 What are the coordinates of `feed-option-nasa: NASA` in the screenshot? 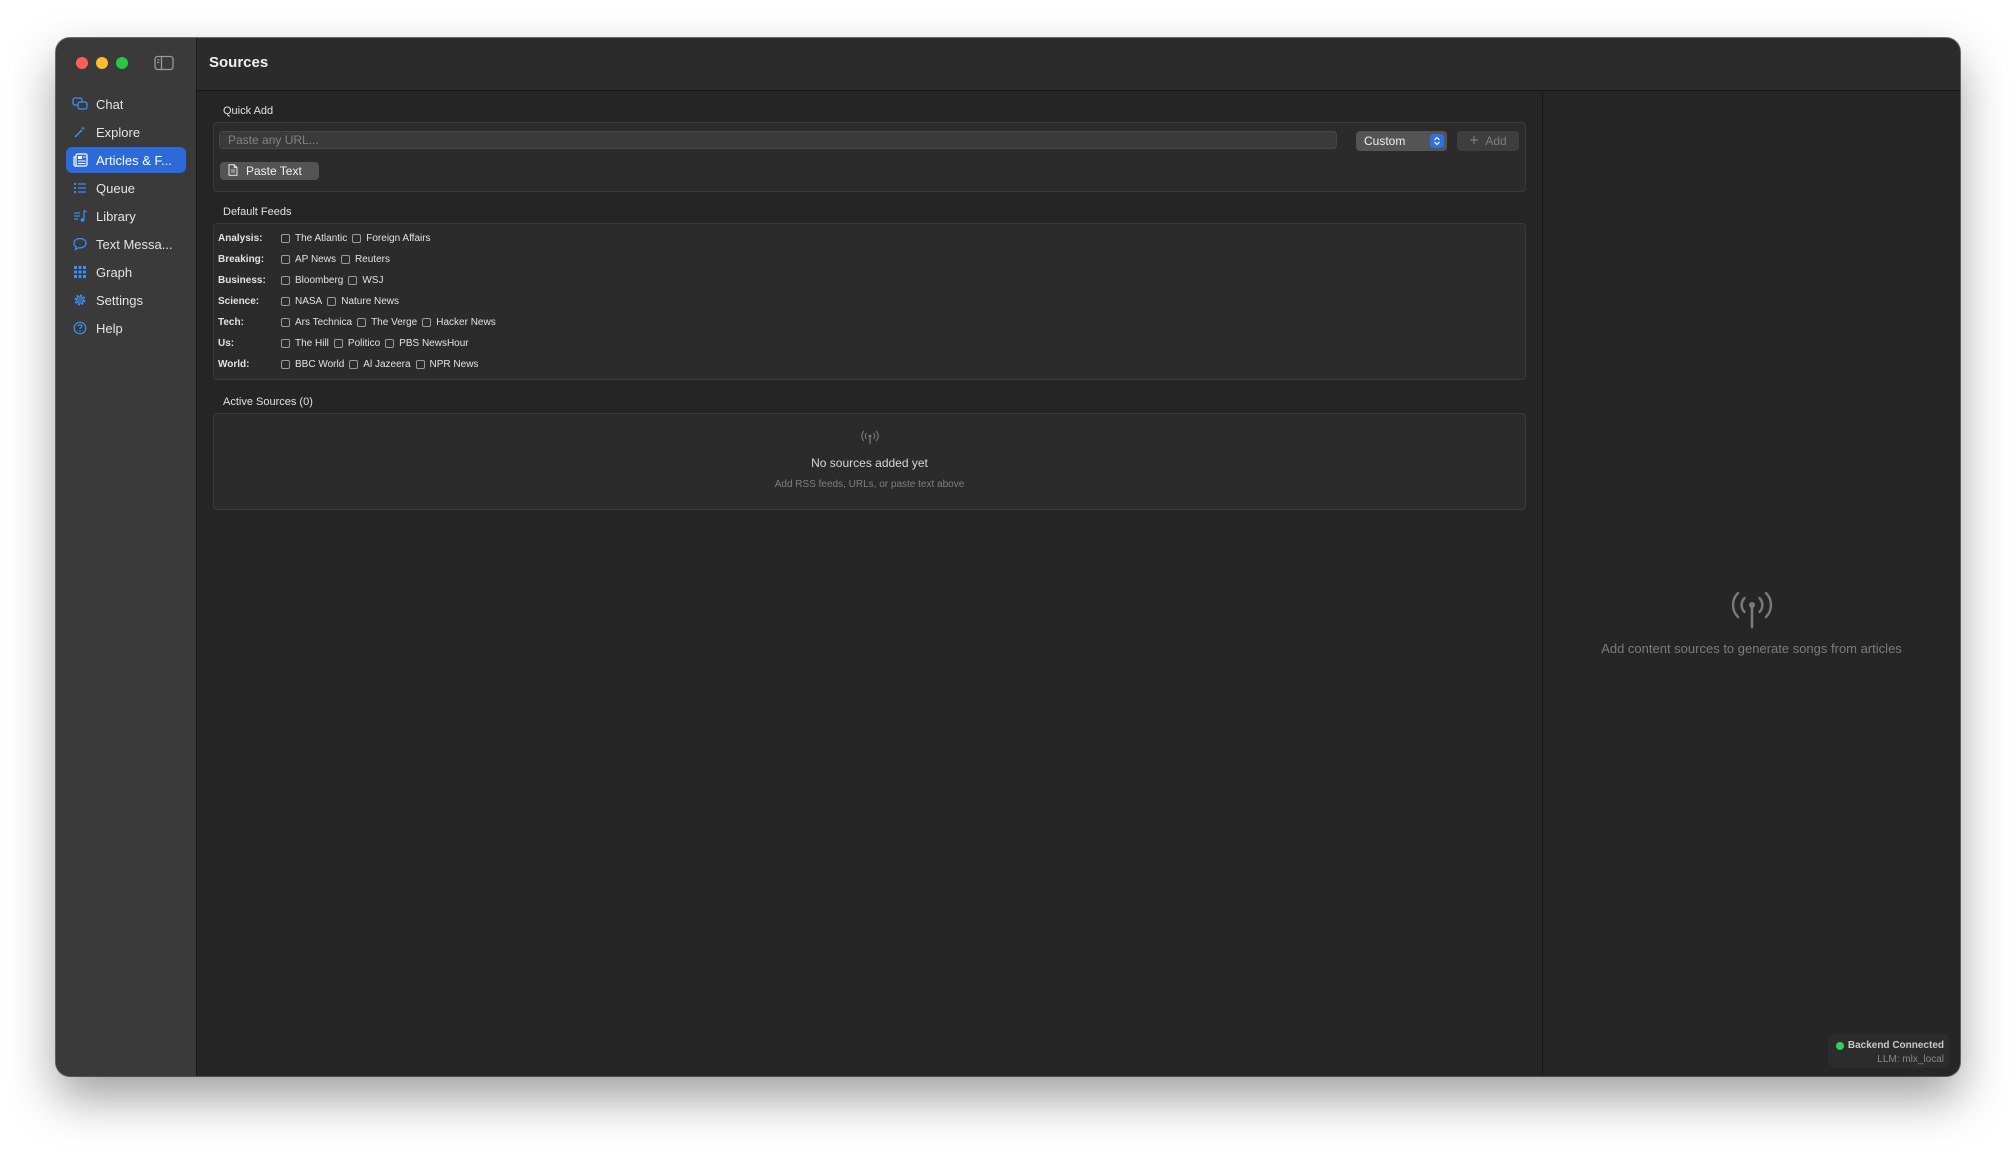 It's located at (301, 301).